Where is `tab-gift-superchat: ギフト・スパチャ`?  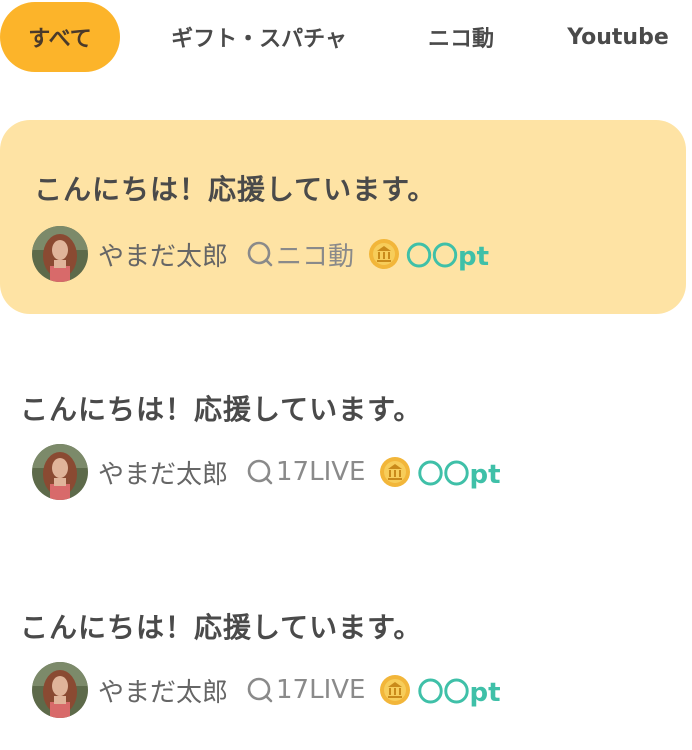 tab-gift-superchat: ギフト・スパチャ is located at coordinates (259, 37).